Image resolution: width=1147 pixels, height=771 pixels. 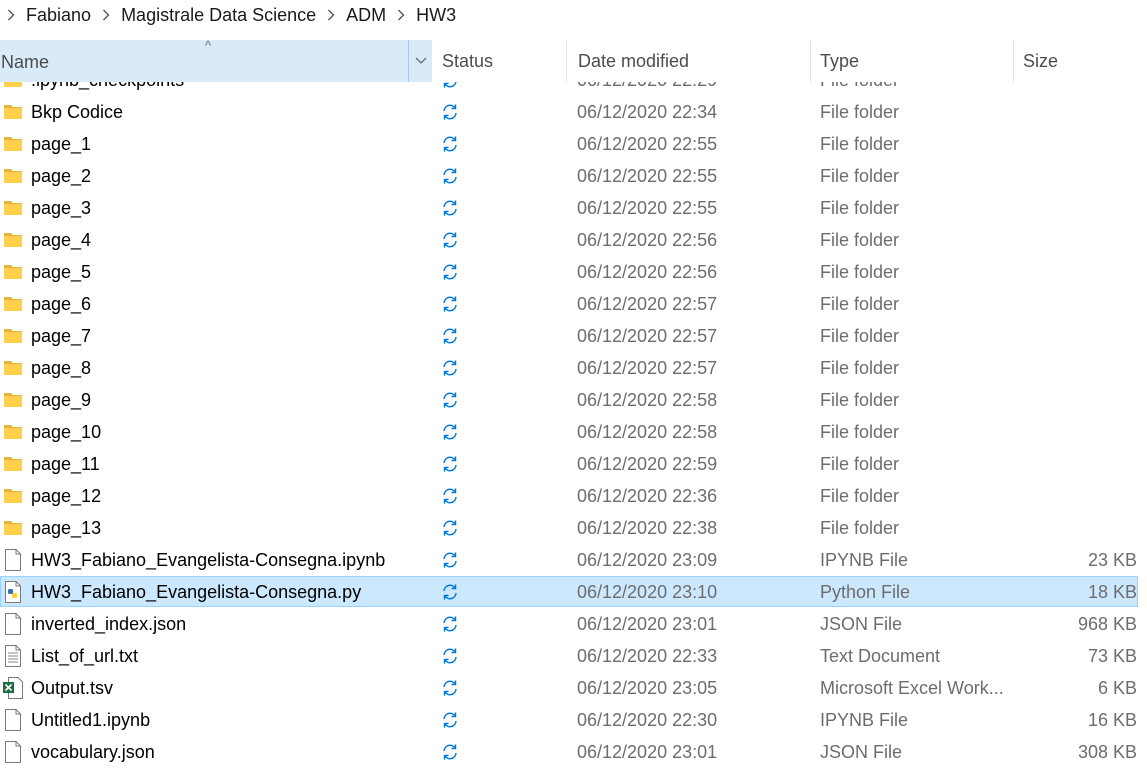 I want to click on column-header-status-label: Status, so click(x=468, y=60).